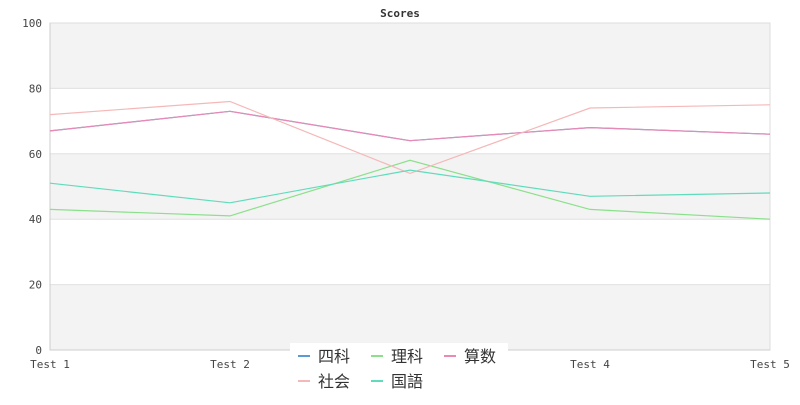  I want to click on legend-label: 算数, so click(480, 356).